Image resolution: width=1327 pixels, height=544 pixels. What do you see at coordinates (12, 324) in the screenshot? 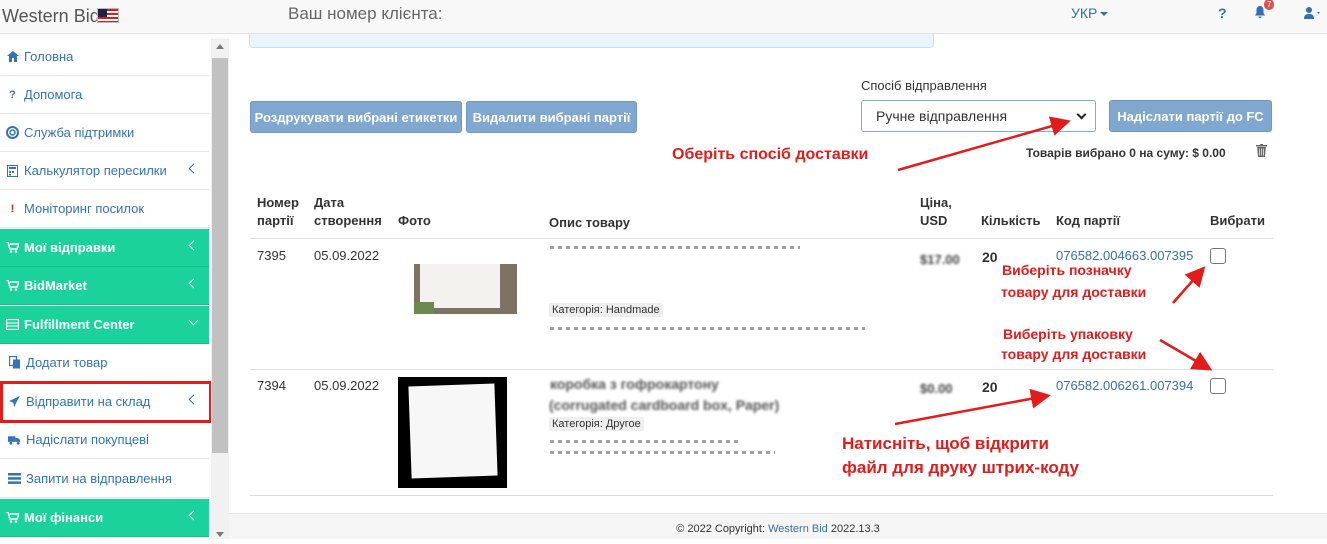
I see `storage-icon` at bounding box center [12, 324].